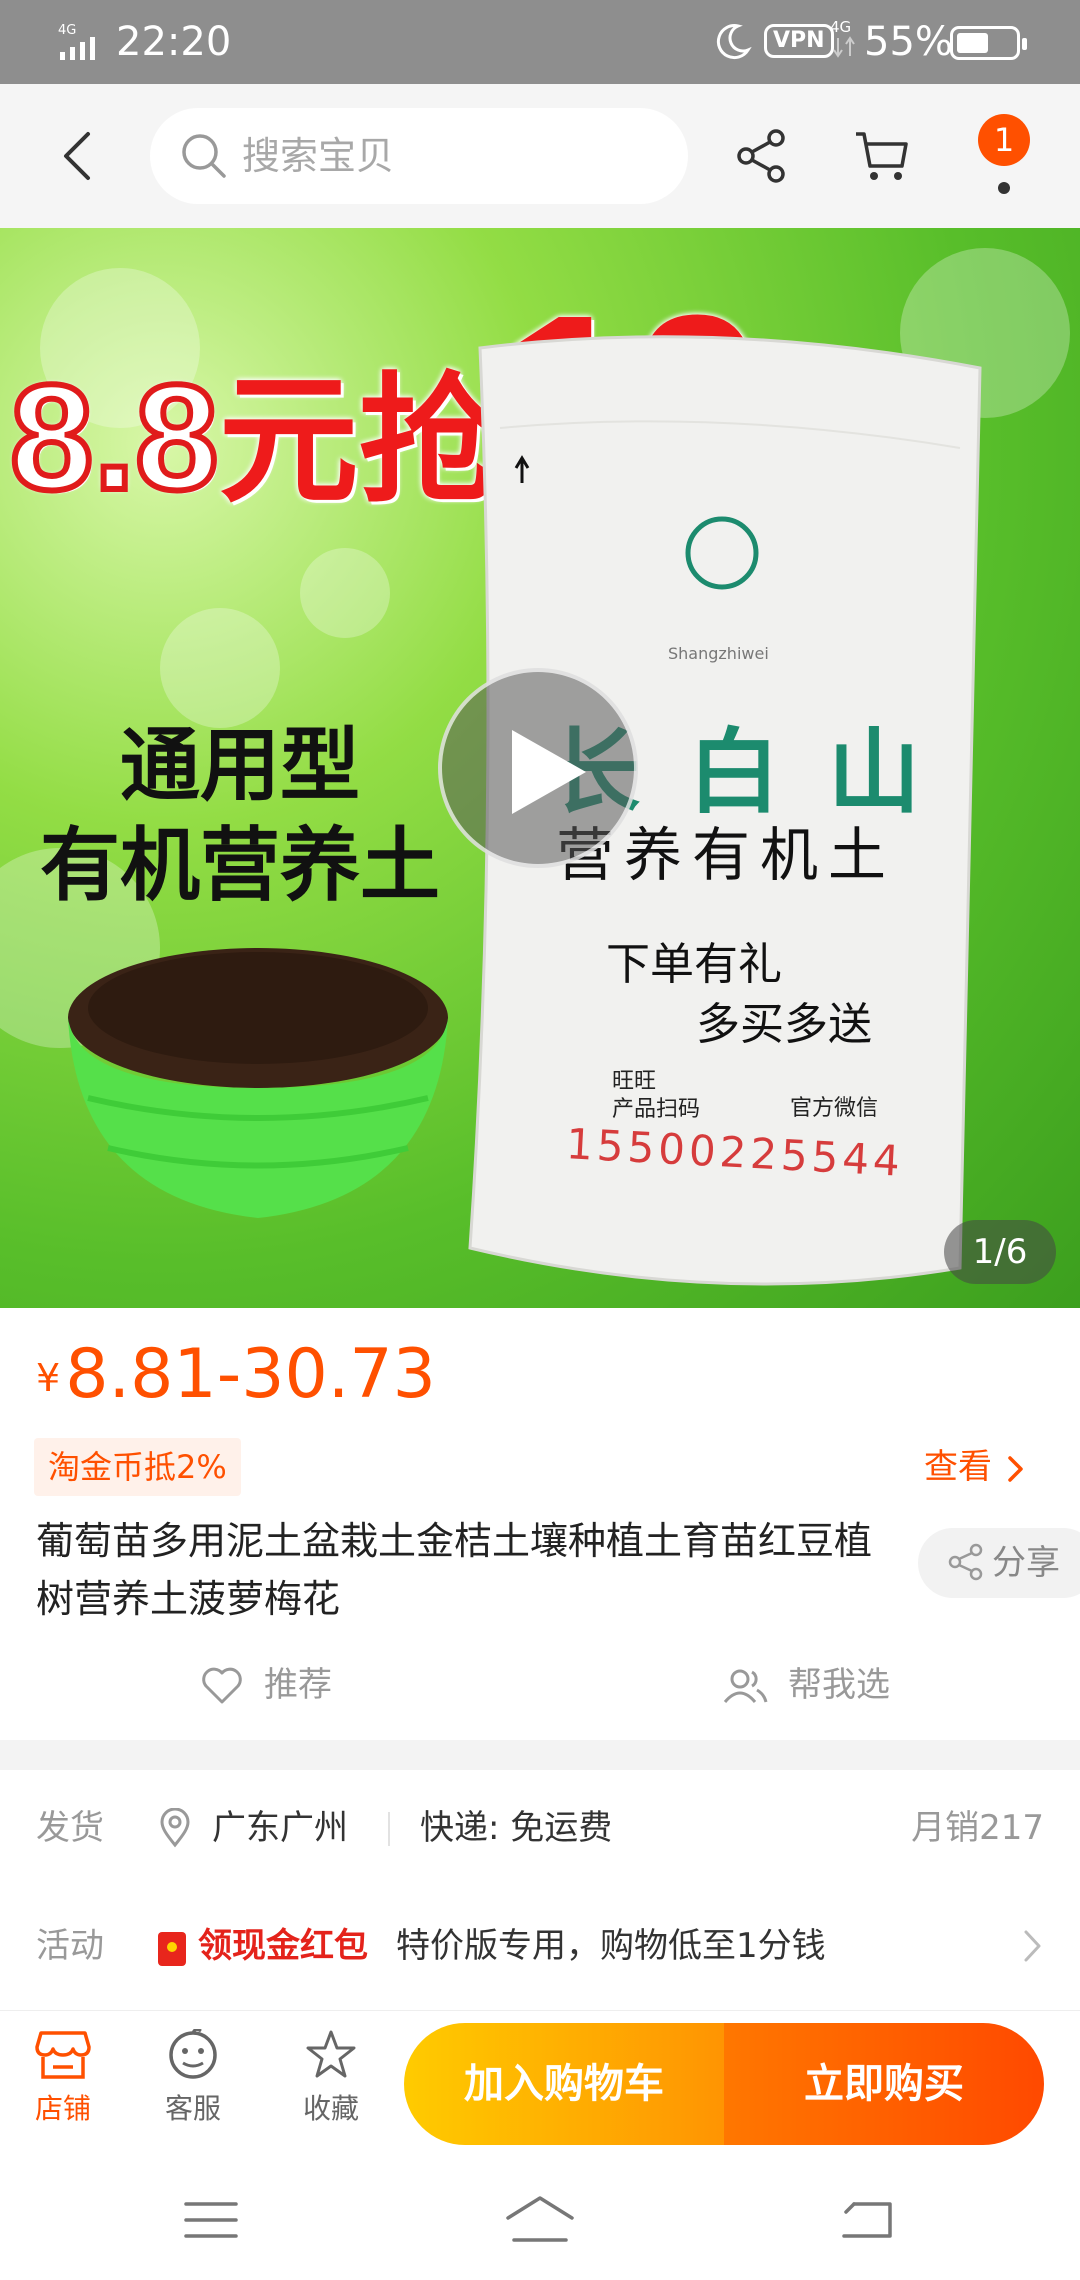  I want to click on promotion-description: 特价版专用，购物低至1分钱, so click(611, 1946).